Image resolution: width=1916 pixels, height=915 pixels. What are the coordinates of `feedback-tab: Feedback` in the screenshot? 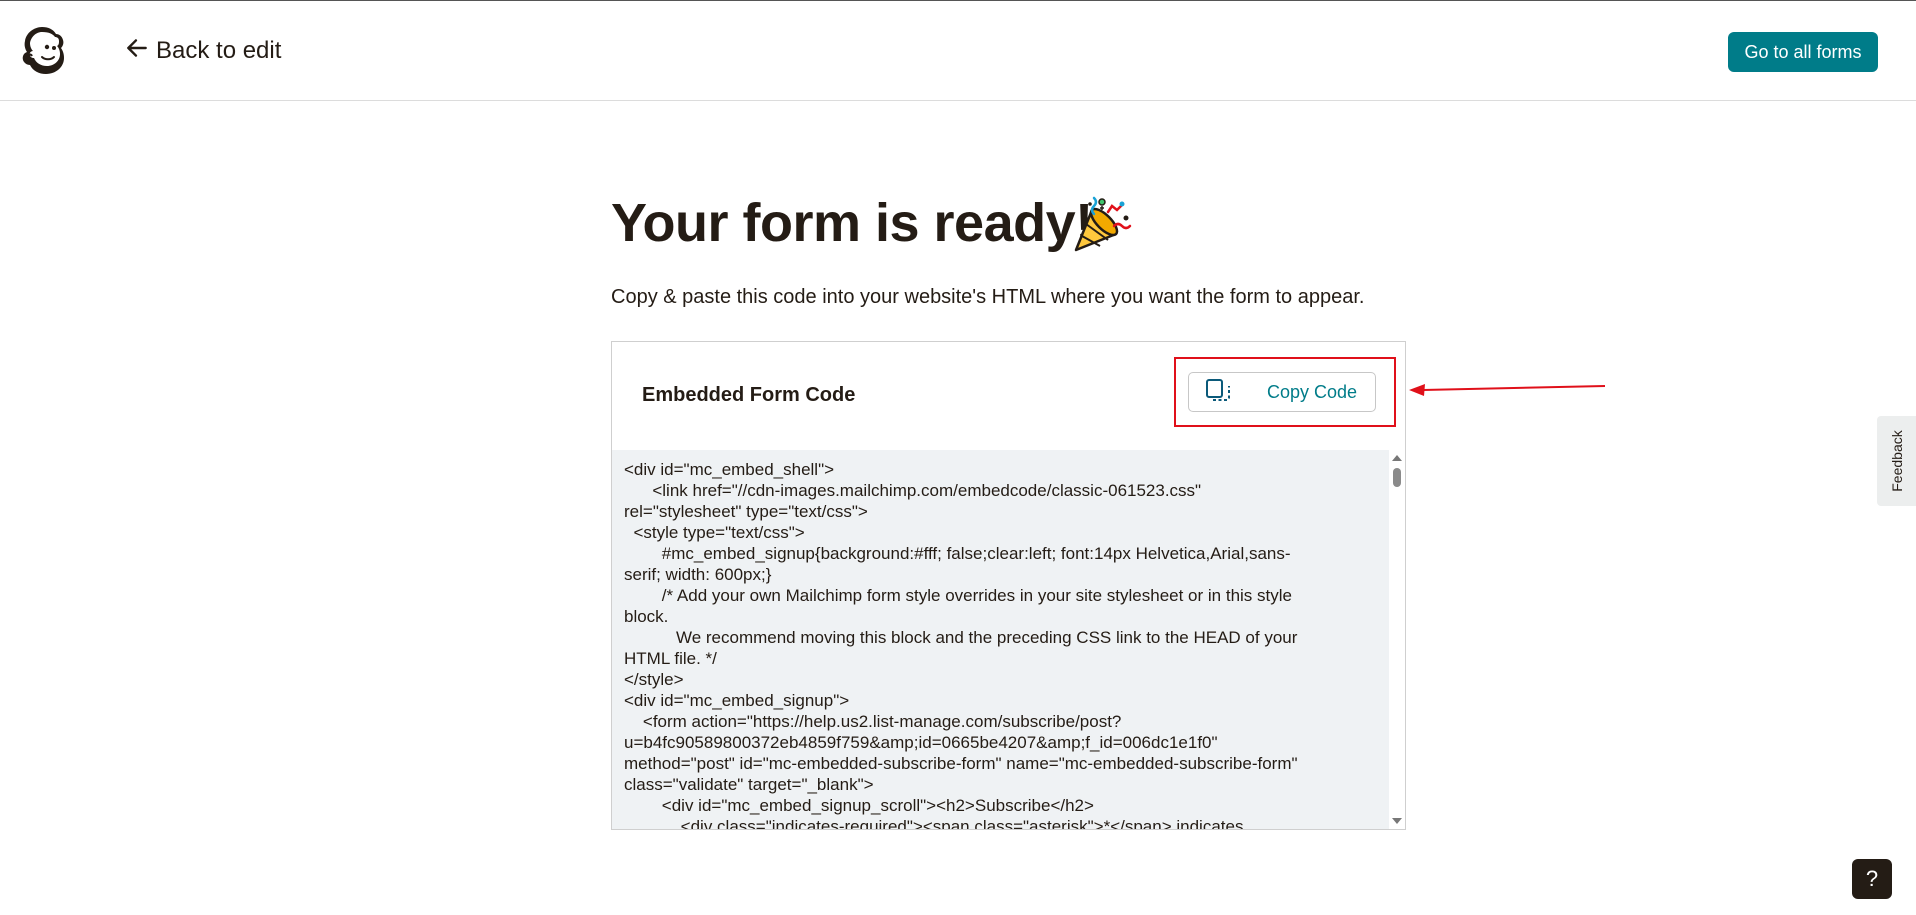 It's located at (1896, 461).